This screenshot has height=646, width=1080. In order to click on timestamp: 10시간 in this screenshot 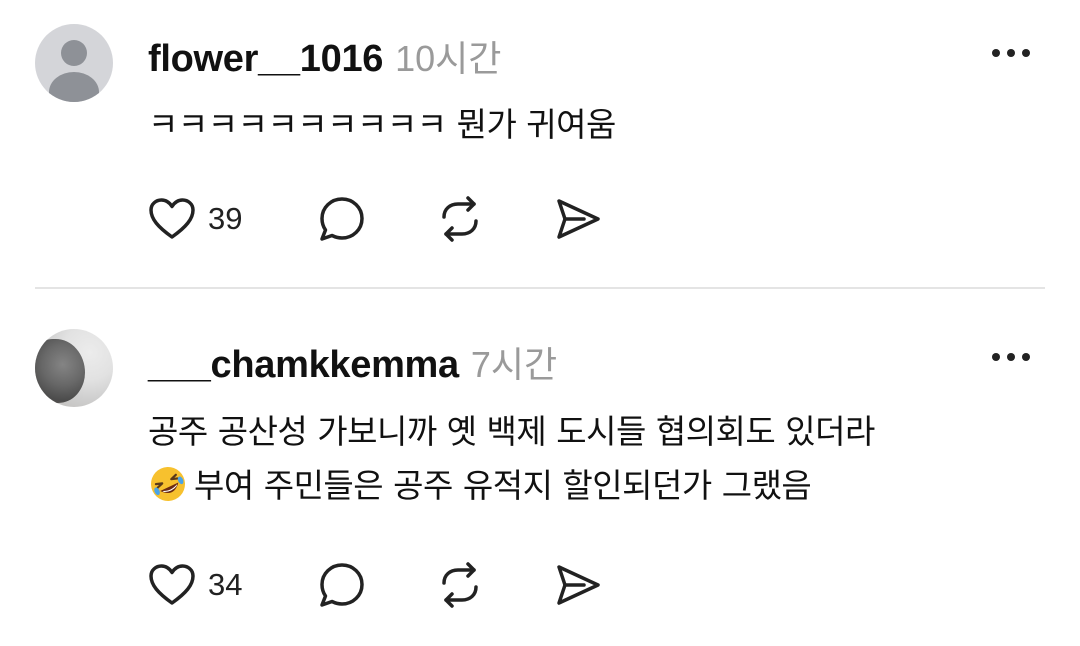, I will do `click(448, 58)`.